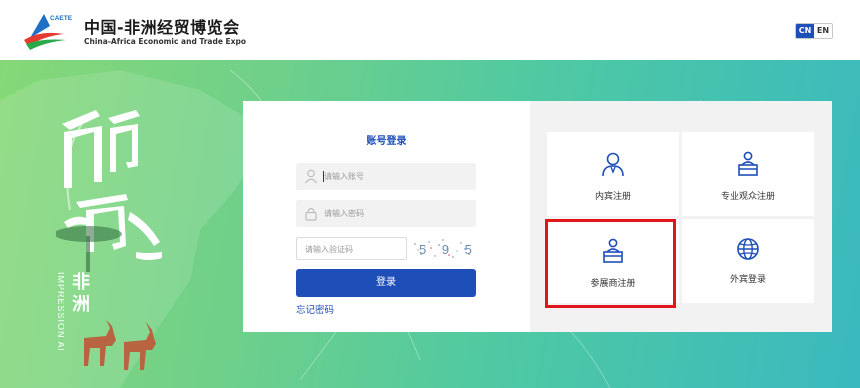 This screenshot has width=860, height=388. What do you see at coordinates (748, 261) in the screenshot?
I see `foreign-guest-login-tile: 外宾登录` at bounding box center [748, 261].